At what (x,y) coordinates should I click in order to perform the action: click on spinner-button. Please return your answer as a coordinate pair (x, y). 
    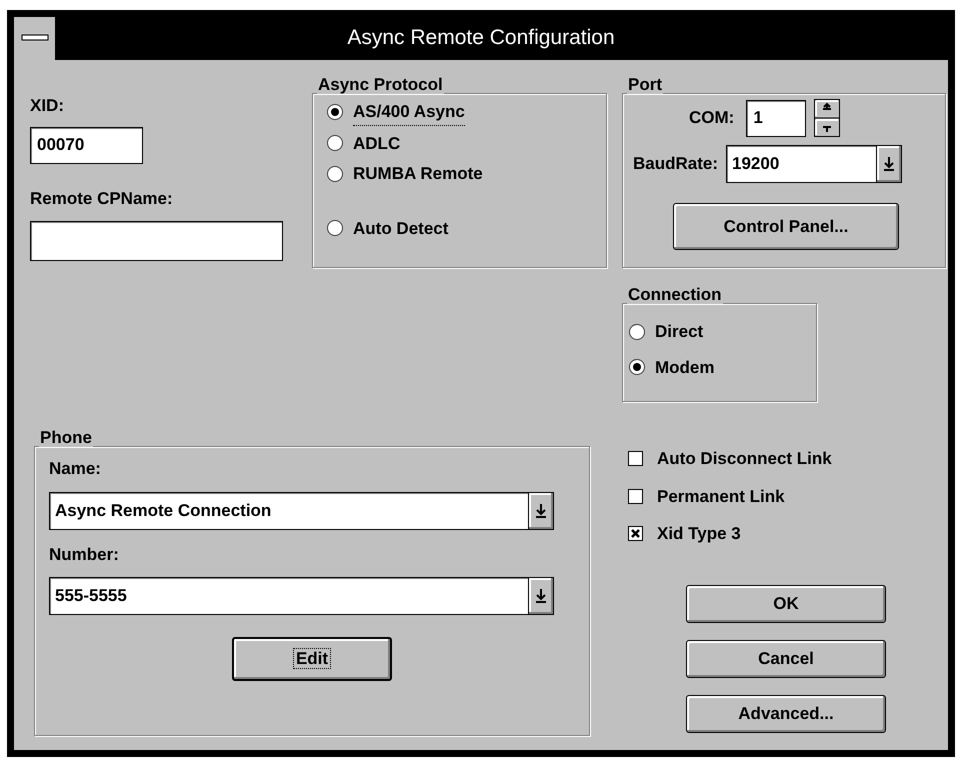
    Looking at the image, I should click on (827, 118).